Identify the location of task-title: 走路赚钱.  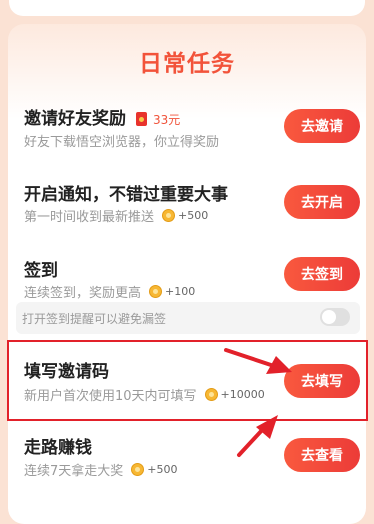
(58, 448).